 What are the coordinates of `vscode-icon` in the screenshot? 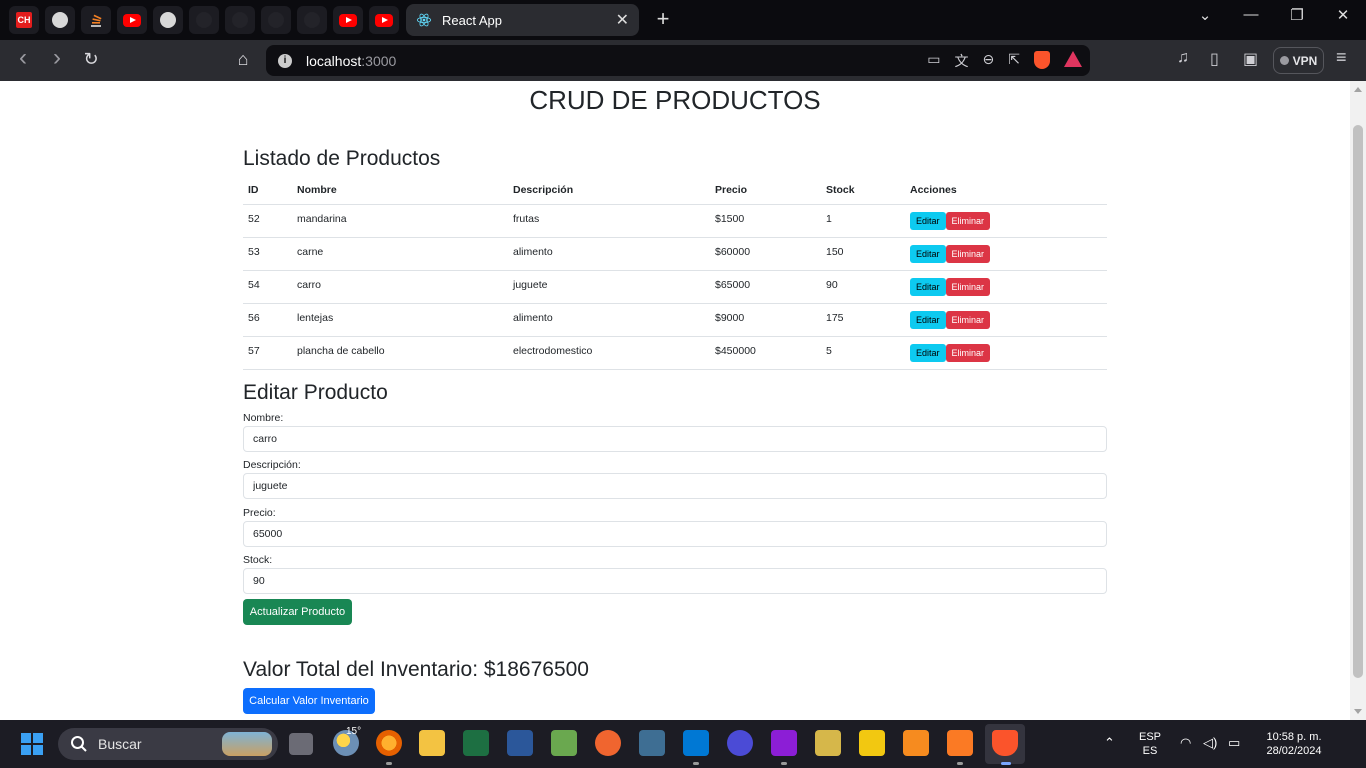 It's located at (696, 743).